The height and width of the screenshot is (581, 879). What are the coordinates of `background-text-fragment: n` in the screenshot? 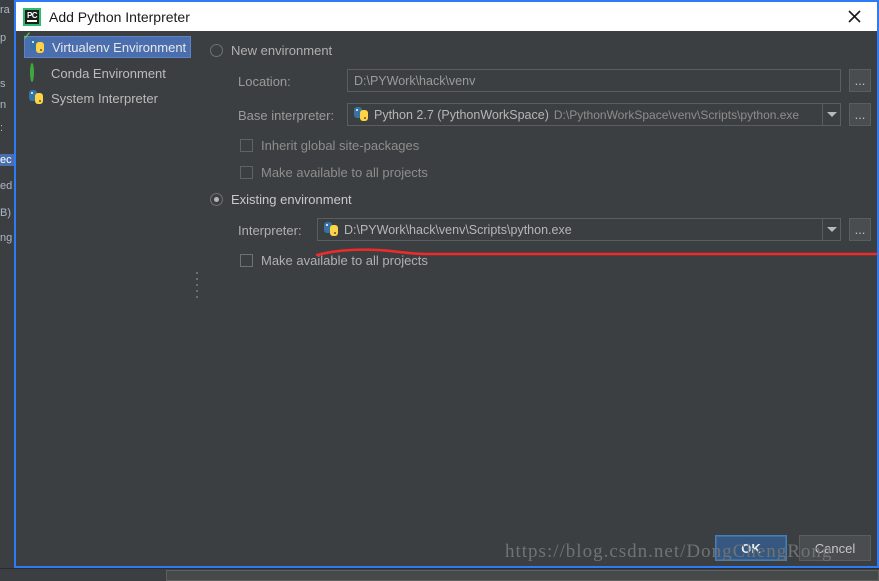 It's located at (3, 105).